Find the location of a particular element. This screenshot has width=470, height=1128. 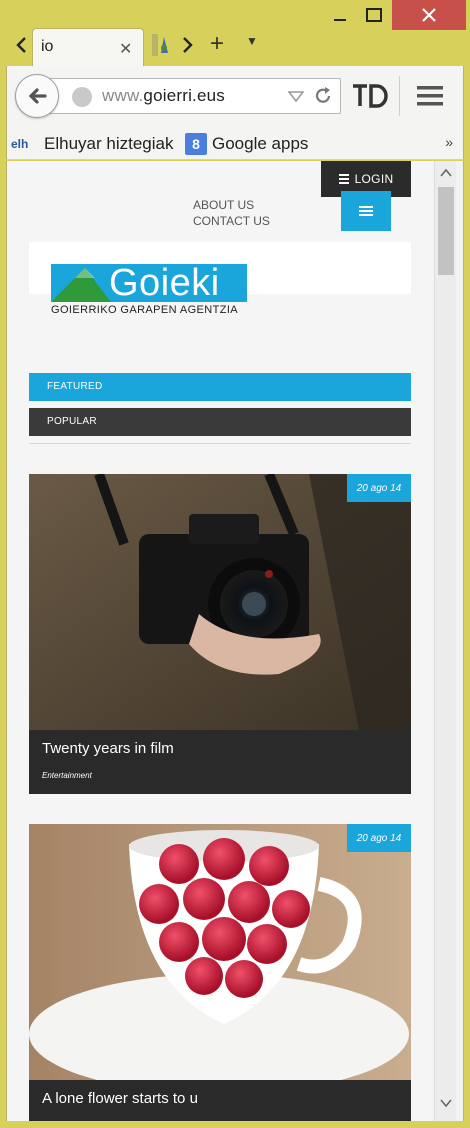

scrollbar-thumb is located at coordinates (446, 231).